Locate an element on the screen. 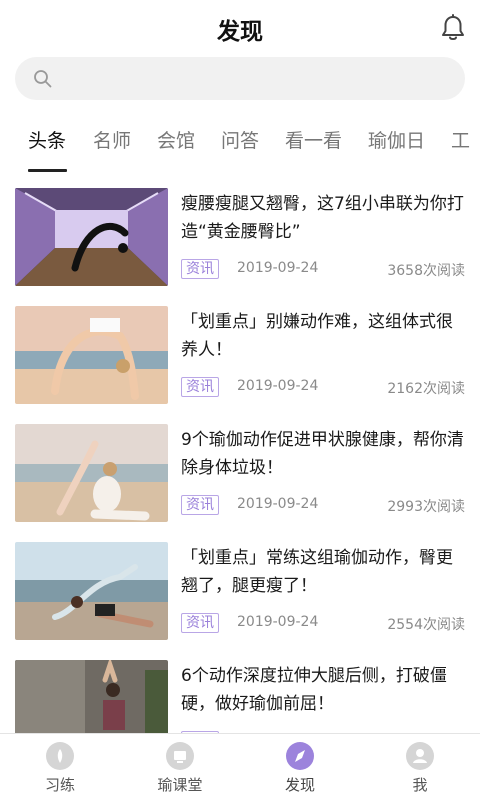 This screenshot has height=800, width=480. tab-yoga-day: 瑜伽日 is located at coordinates (396, 139).